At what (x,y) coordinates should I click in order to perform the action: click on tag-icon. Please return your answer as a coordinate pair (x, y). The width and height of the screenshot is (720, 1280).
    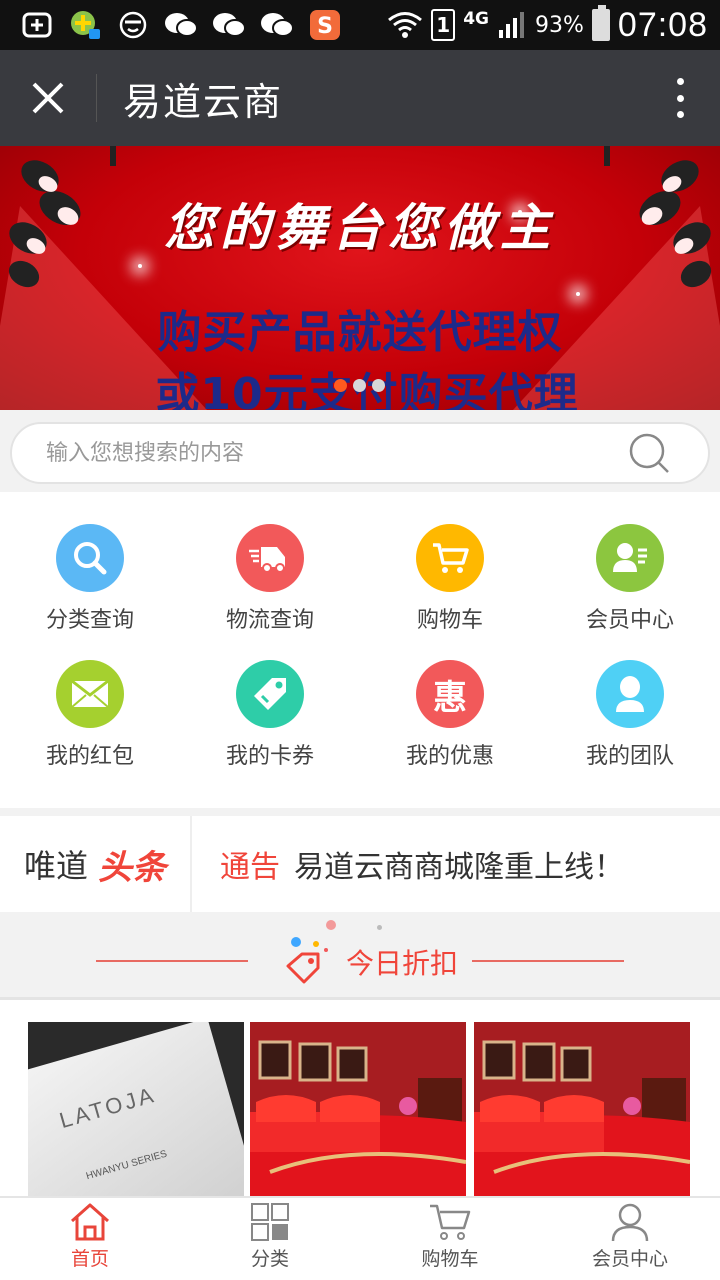
    Looking at the image, I should click on (270, 694).